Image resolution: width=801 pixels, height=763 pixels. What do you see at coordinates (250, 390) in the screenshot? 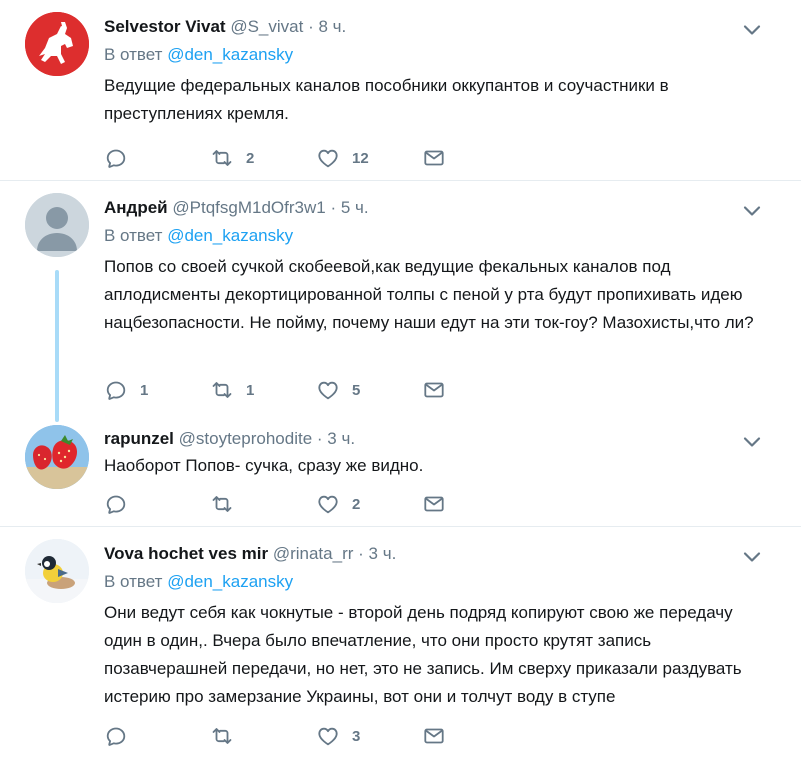
I see `retweet-count: 1` at bounding box center [250, 390].